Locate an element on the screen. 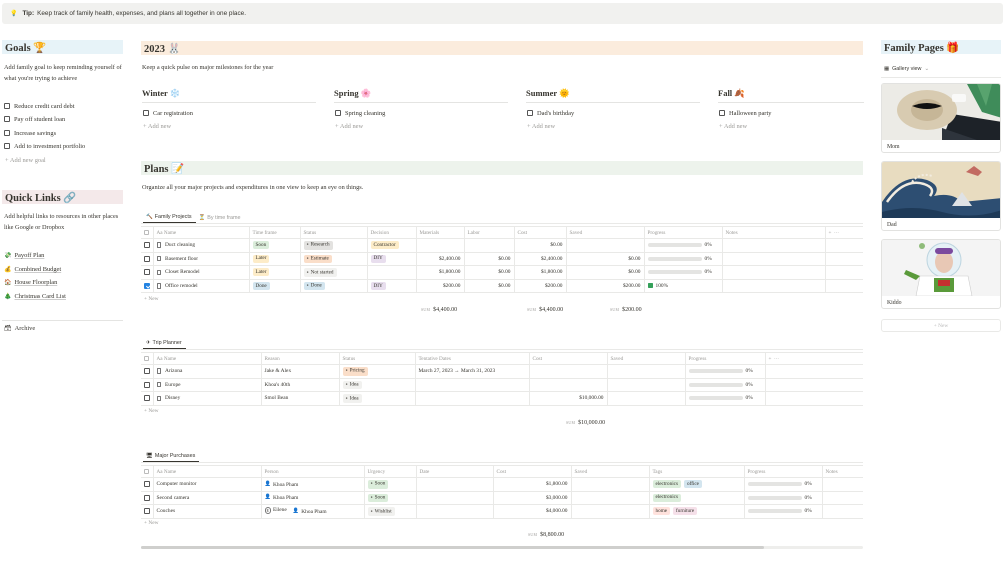  gallery-card-kiddo: Kiddo is located at coordinates (941, 274).